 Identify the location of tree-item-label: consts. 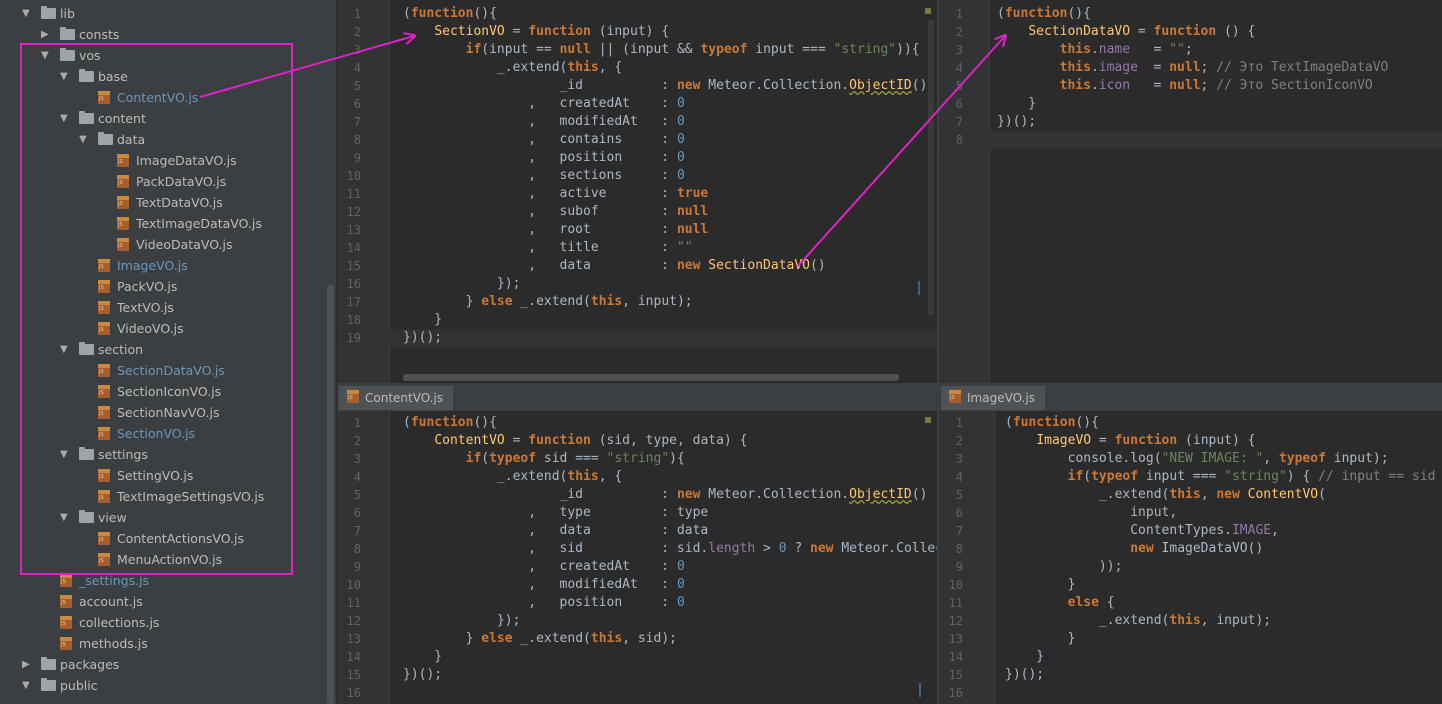
(99, 34).